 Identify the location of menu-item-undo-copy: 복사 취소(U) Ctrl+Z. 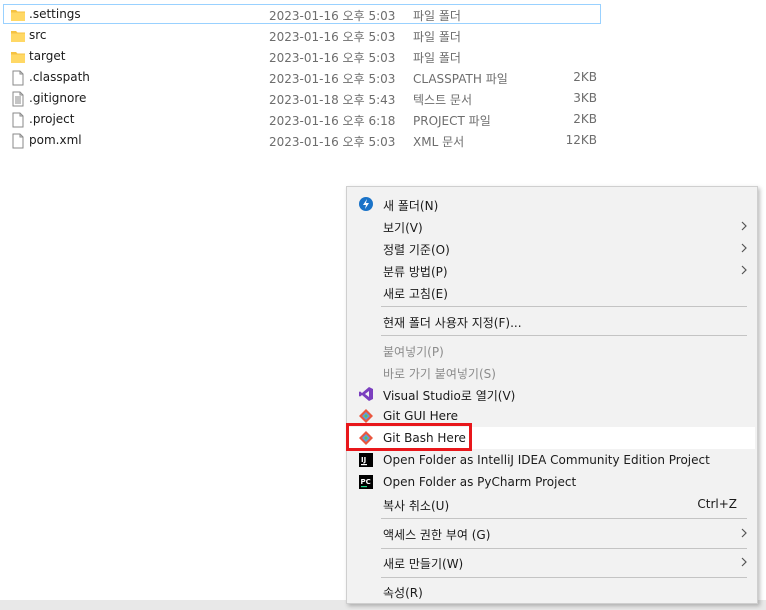
(552, 504).